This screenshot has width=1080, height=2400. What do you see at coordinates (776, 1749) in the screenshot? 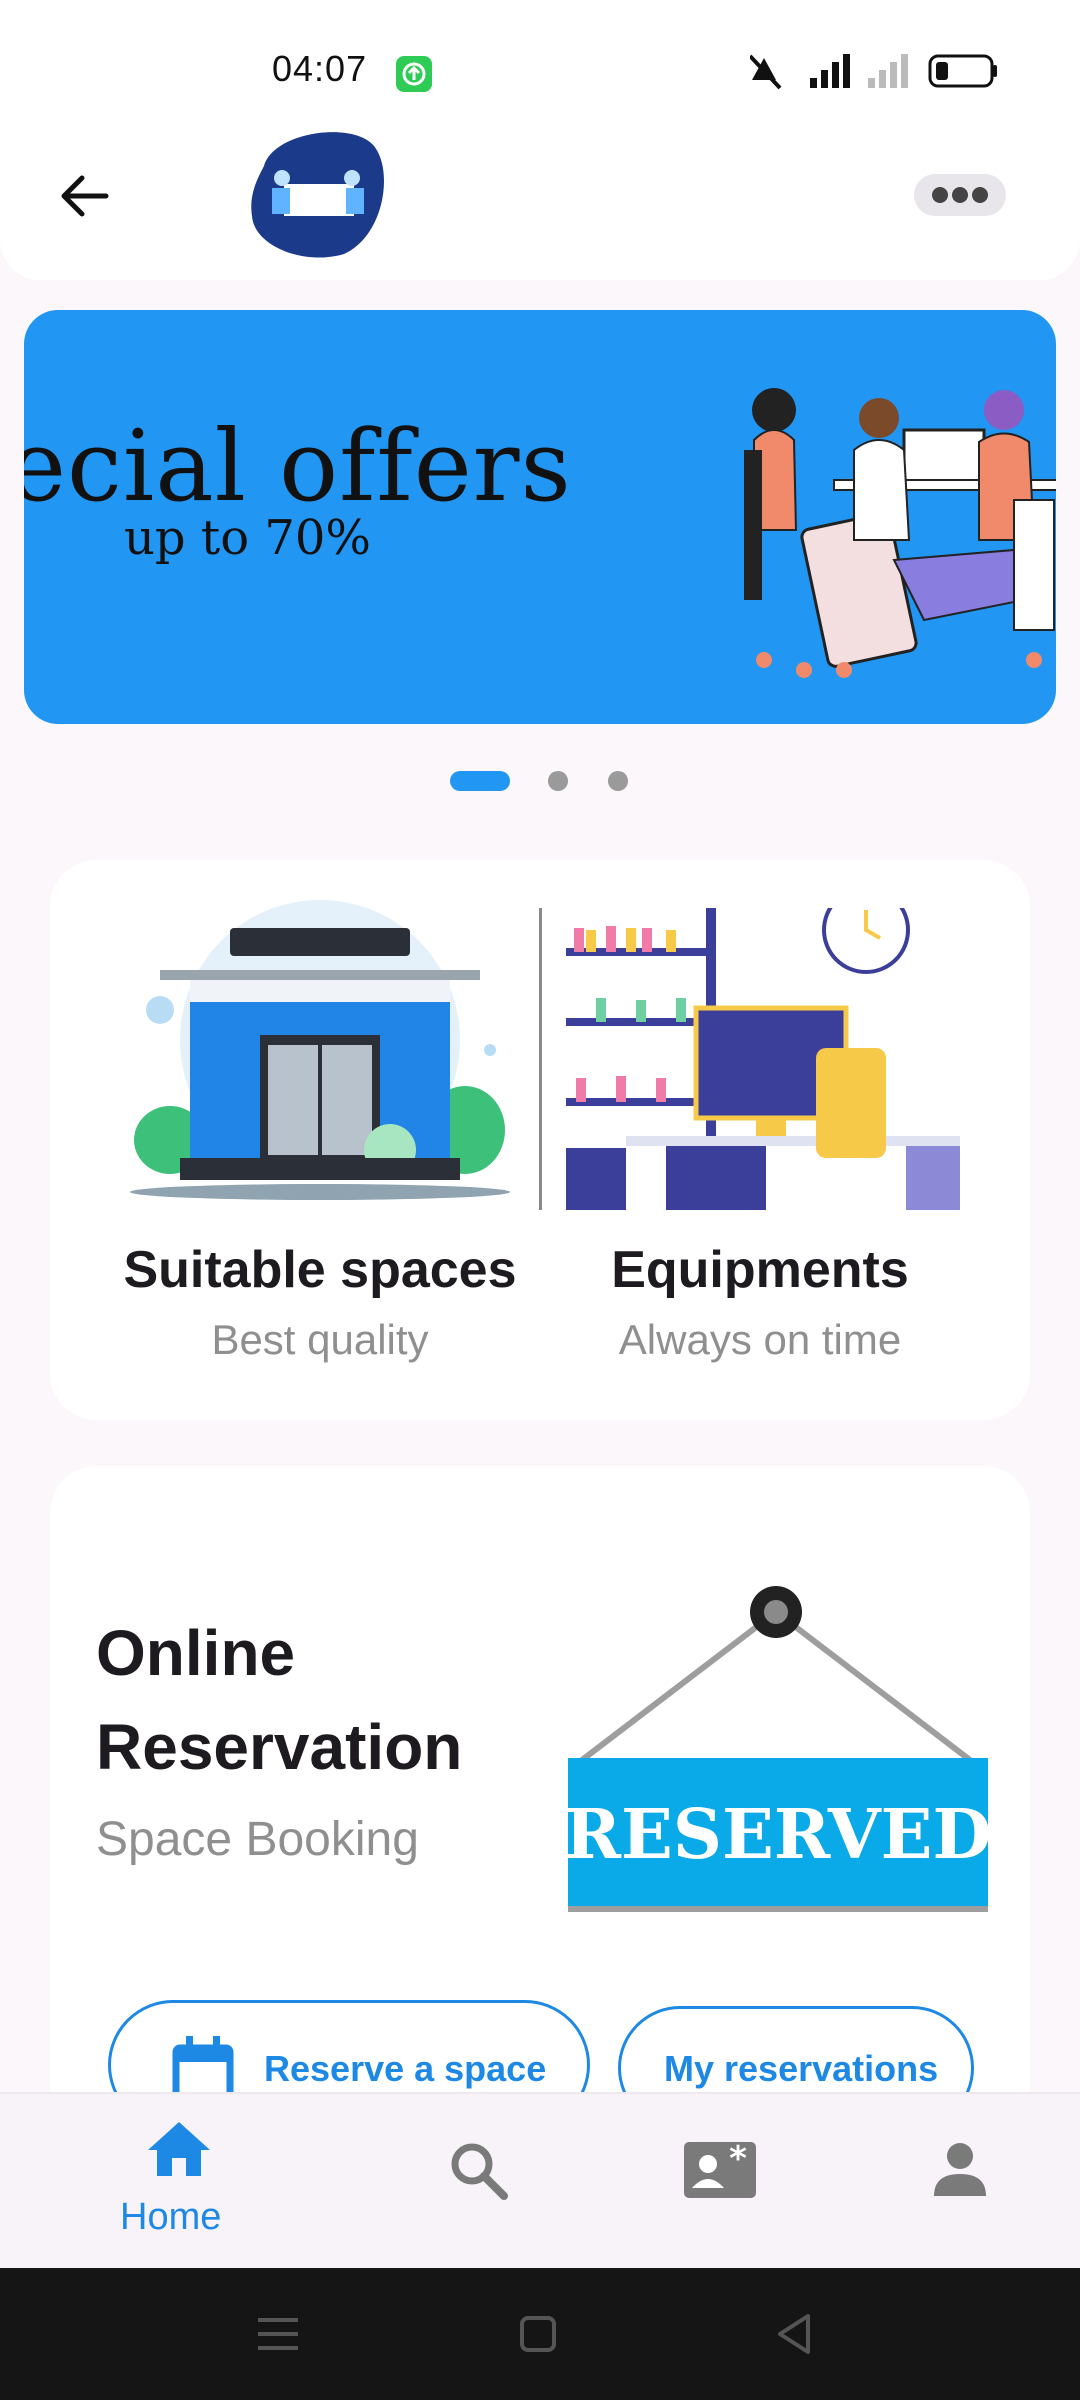
I see `reserved-sign-illustration: RESERVED` at bounding box center [776, 1749].